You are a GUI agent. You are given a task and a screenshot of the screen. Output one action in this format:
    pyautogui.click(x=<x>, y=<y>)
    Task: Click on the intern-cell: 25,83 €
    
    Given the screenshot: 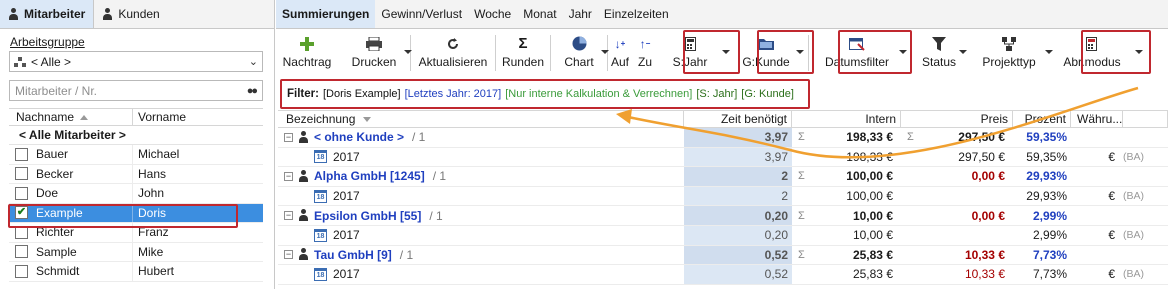 What is the action you would take?
    pyautogui.click(x=846, y=274)
    